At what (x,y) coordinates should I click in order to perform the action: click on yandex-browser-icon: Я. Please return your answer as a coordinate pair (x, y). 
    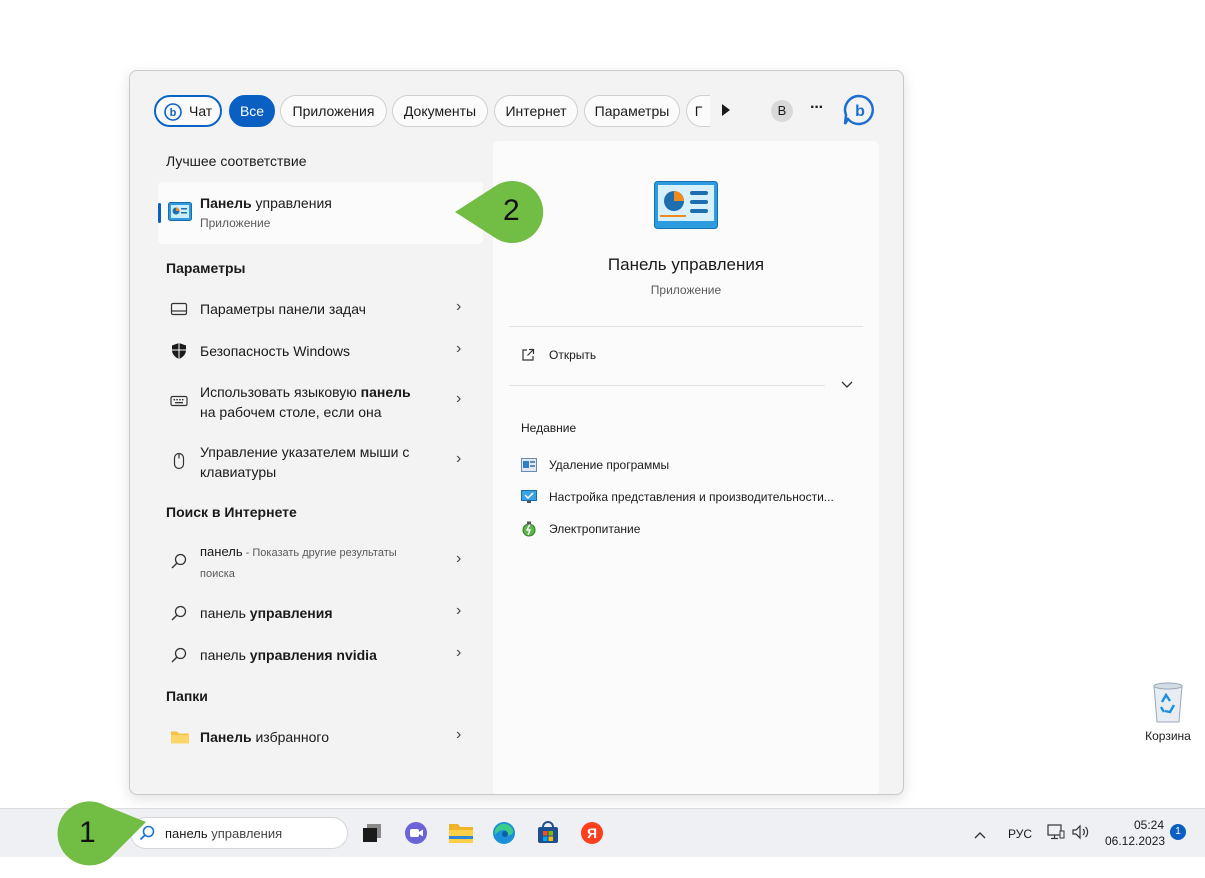
    Looking at the image, I should click on (592, 833).